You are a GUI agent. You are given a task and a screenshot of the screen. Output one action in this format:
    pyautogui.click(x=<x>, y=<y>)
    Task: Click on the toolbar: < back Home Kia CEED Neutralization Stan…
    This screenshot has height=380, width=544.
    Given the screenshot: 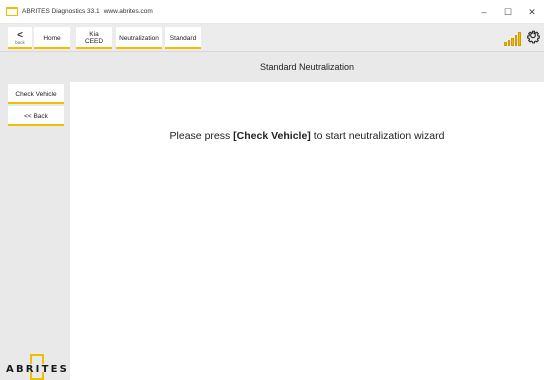 What is the action you would take?
    pyautogui.click(x=272, y=38)
    